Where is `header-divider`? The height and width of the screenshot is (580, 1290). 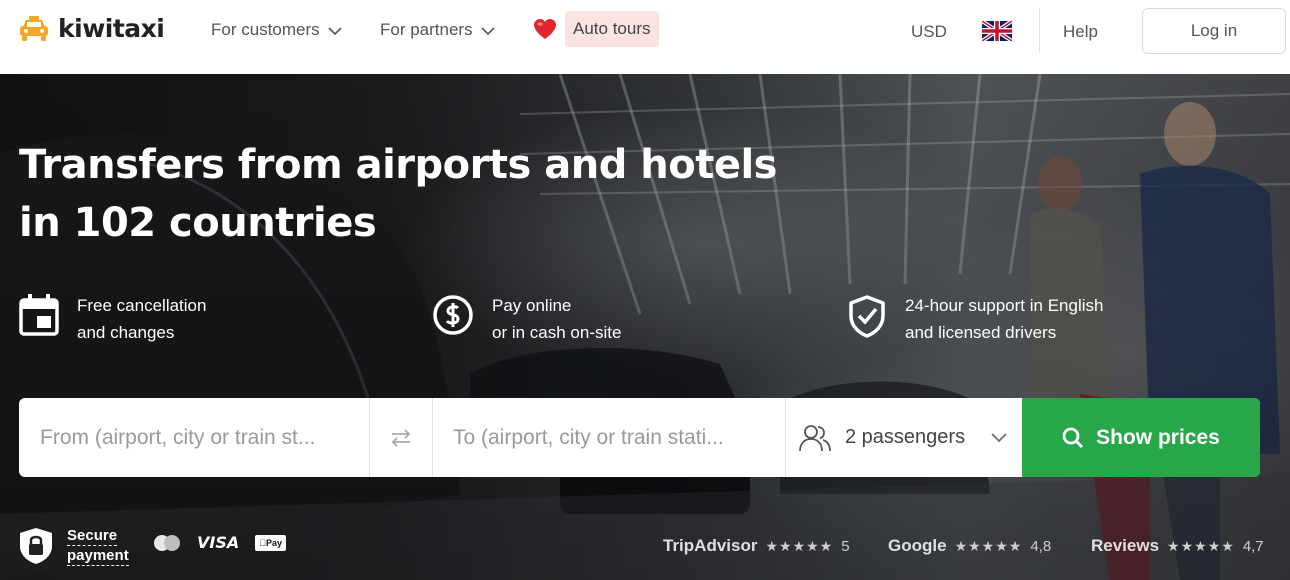
header-divider is located at coordinates (1039, 31).